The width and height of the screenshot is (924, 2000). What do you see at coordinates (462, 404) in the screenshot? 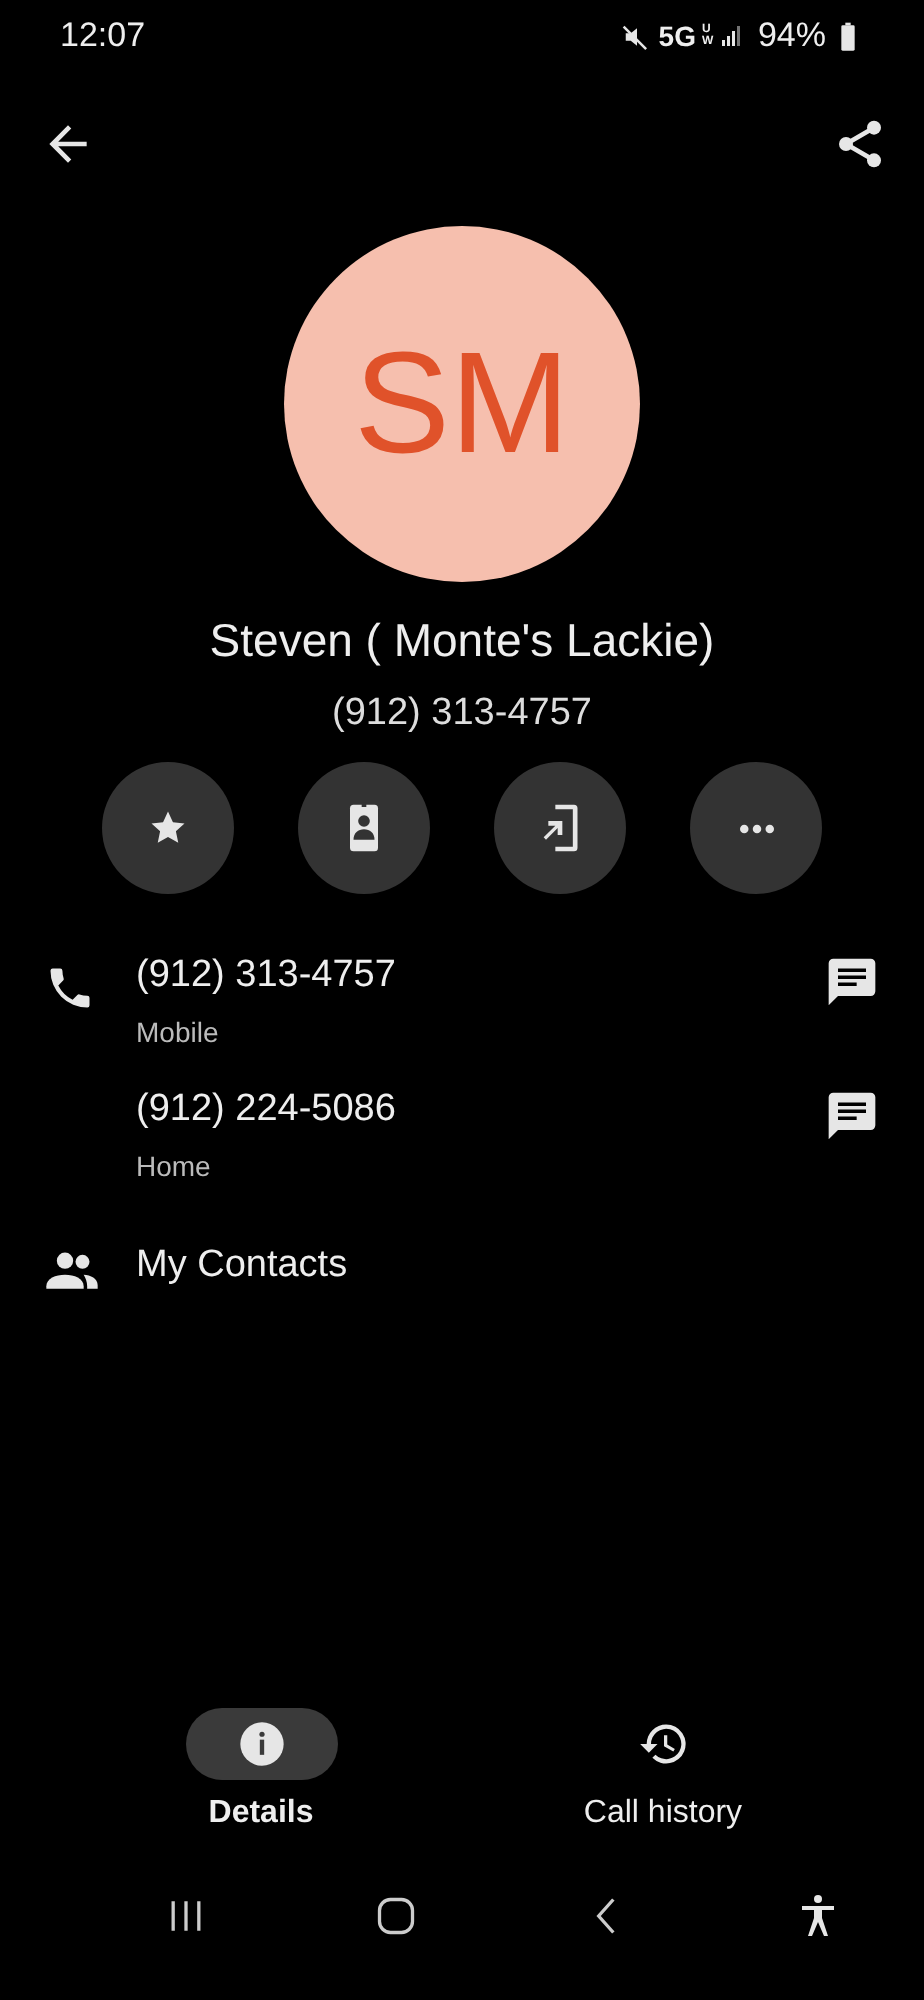
I see `contact-avatar: SM` at bounding box center [462, 404].